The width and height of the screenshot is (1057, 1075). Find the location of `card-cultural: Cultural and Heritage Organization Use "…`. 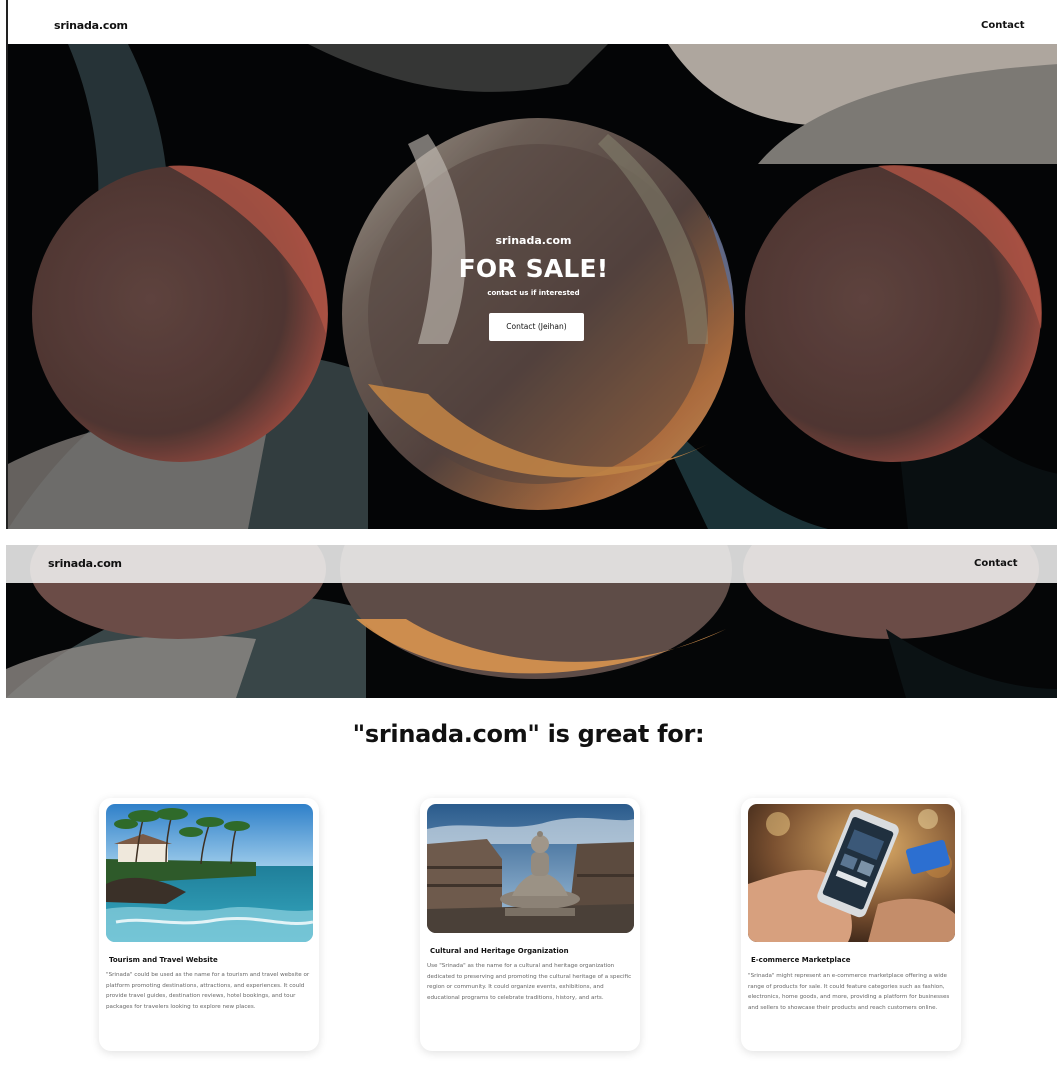

card-cultural: Cultural and Heritage Organization Use "… is located at coordinates (530, 924).